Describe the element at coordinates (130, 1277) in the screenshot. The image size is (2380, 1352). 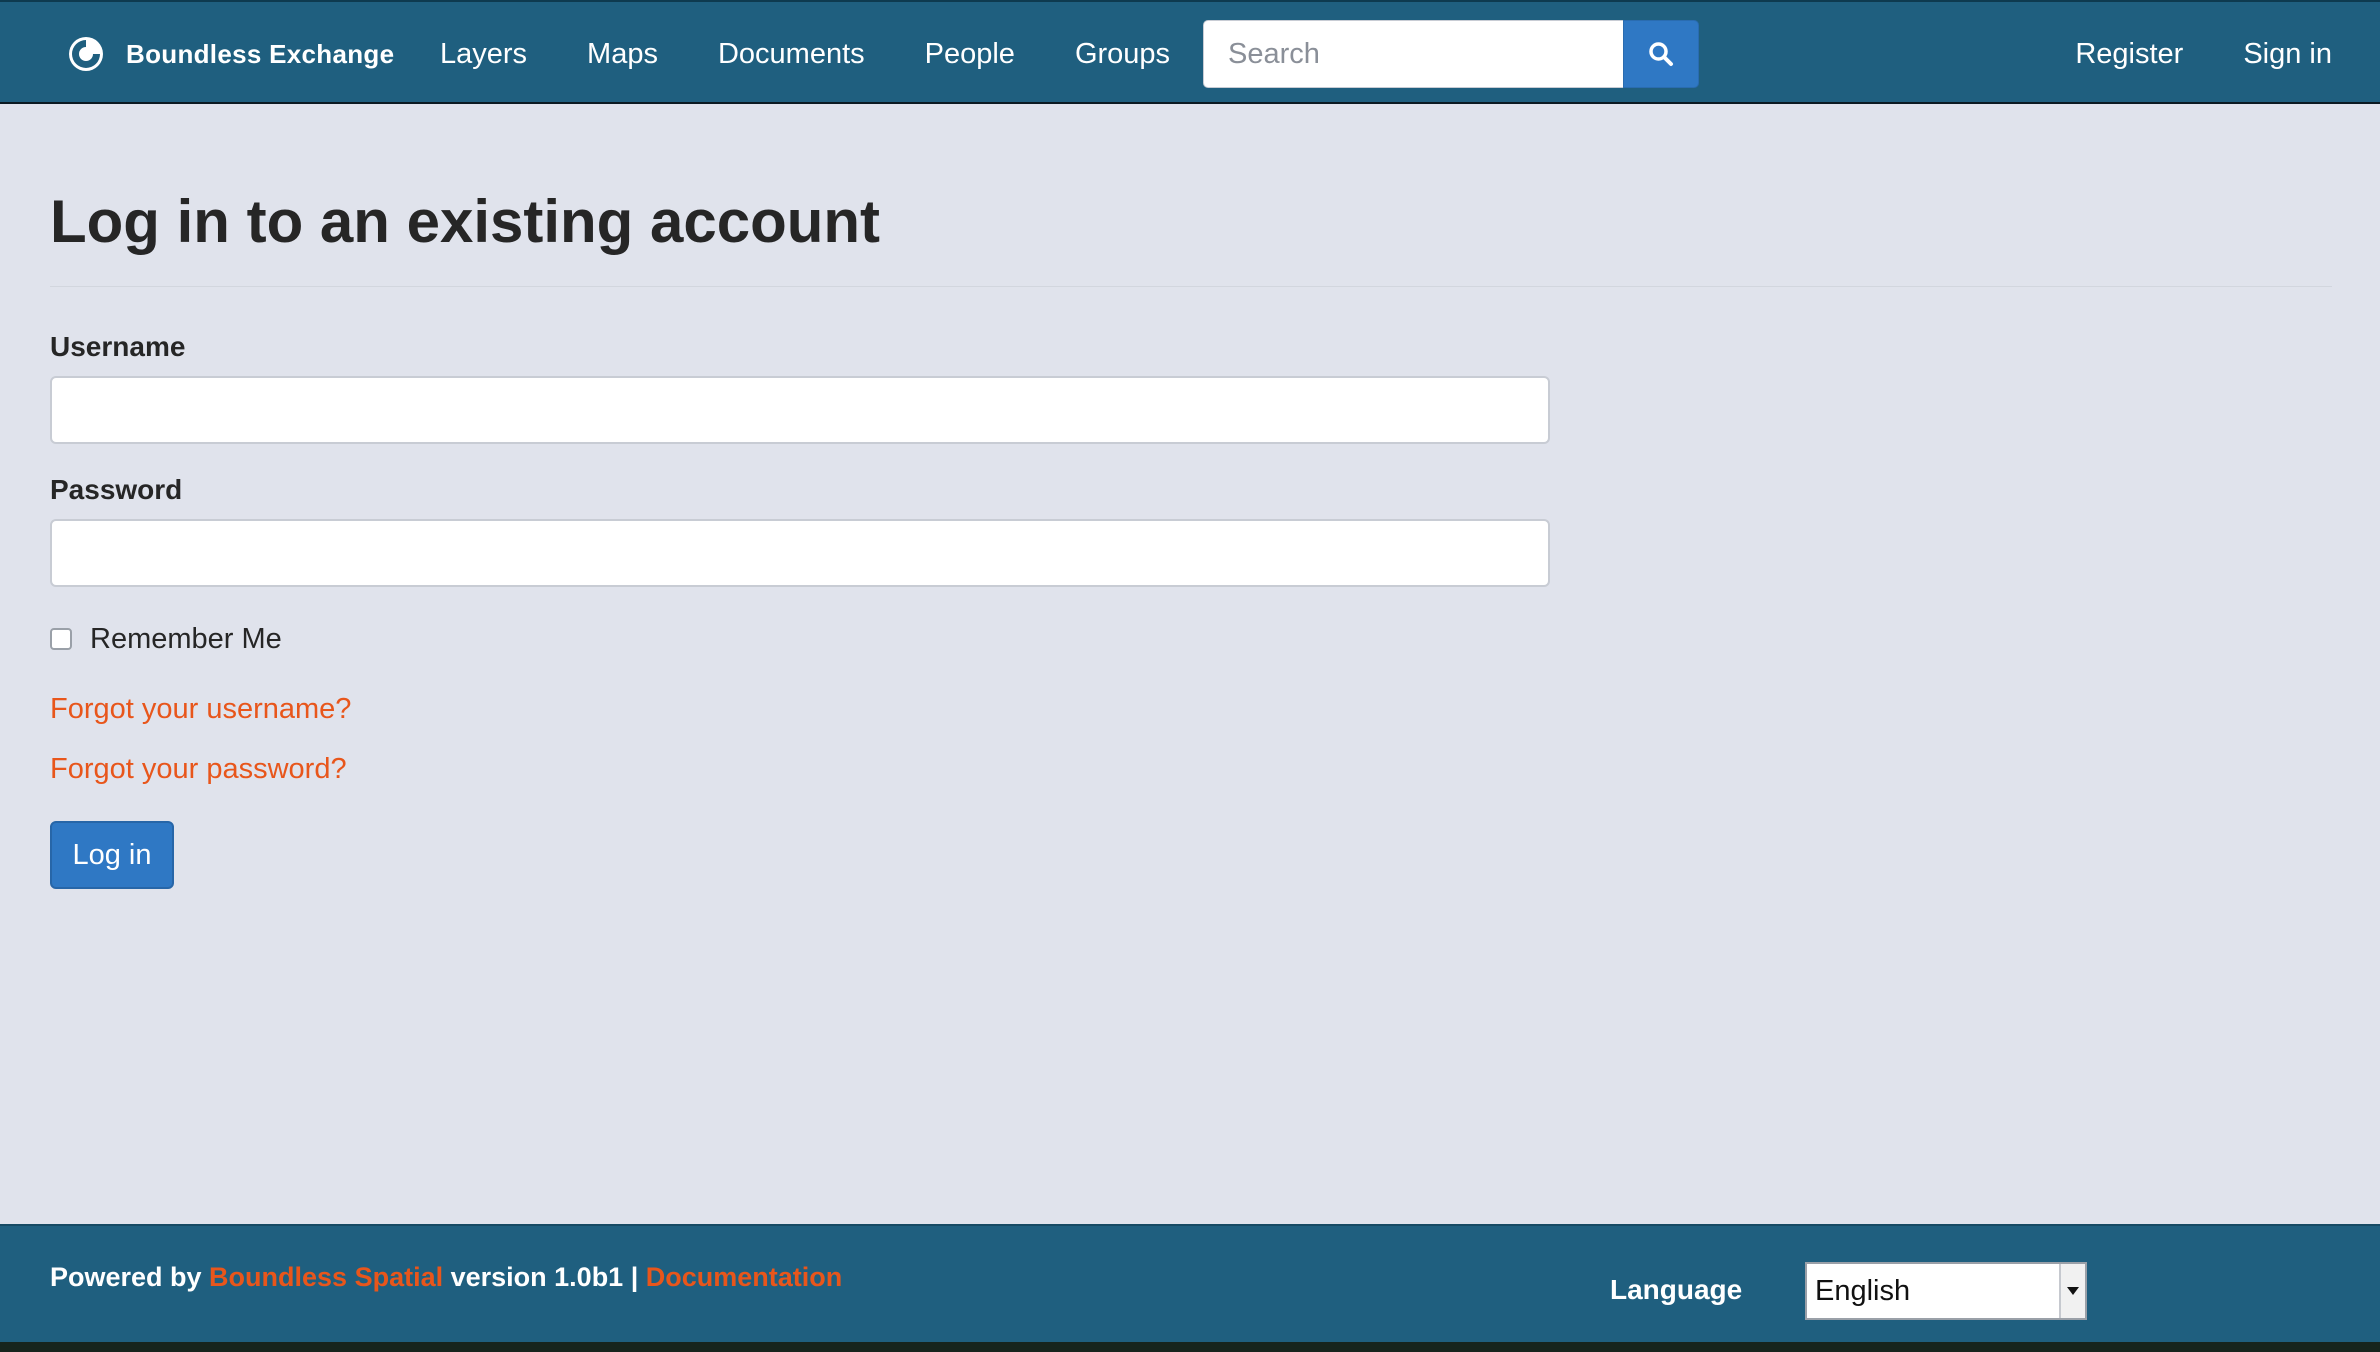
I see `powered-by-prefix: Powered by` at that location.